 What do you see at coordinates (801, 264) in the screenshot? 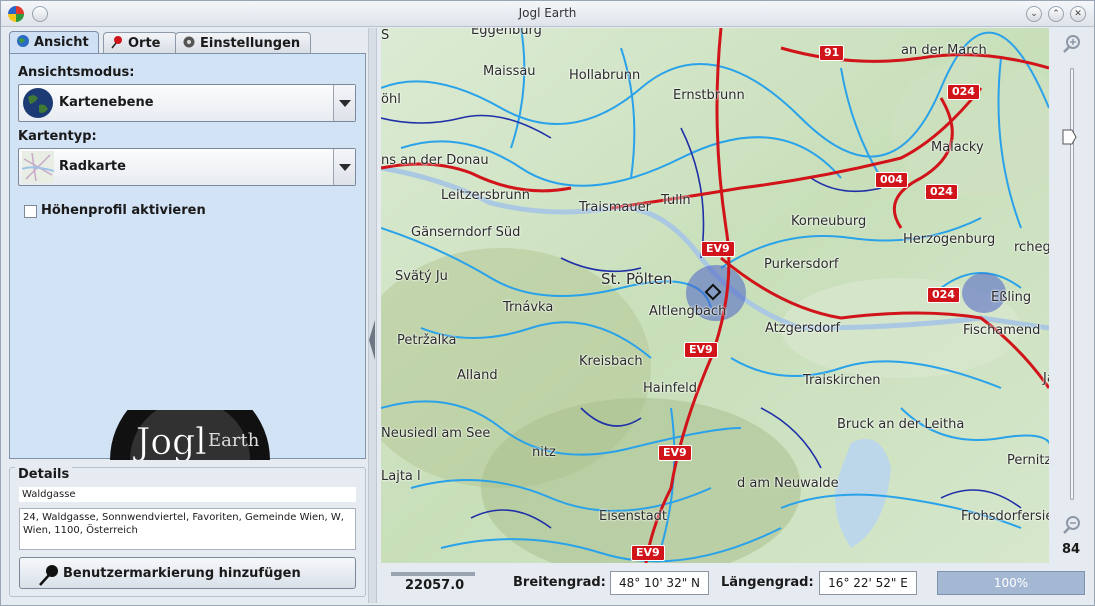
I see `place-label: Purkersdorf` at bounding box center [801, 264].